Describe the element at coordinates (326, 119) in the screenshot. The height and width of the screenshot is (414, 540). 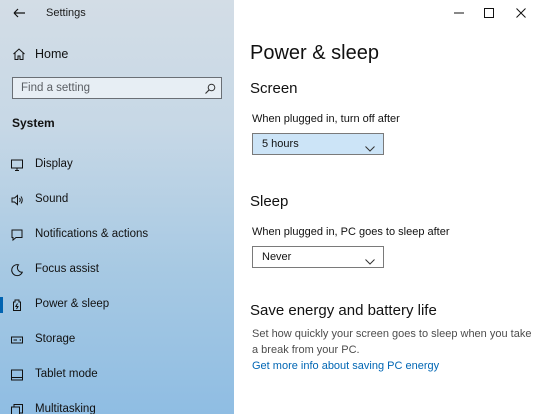
I see `screen-timeout-label: When plugged in, turn off after` at that location.